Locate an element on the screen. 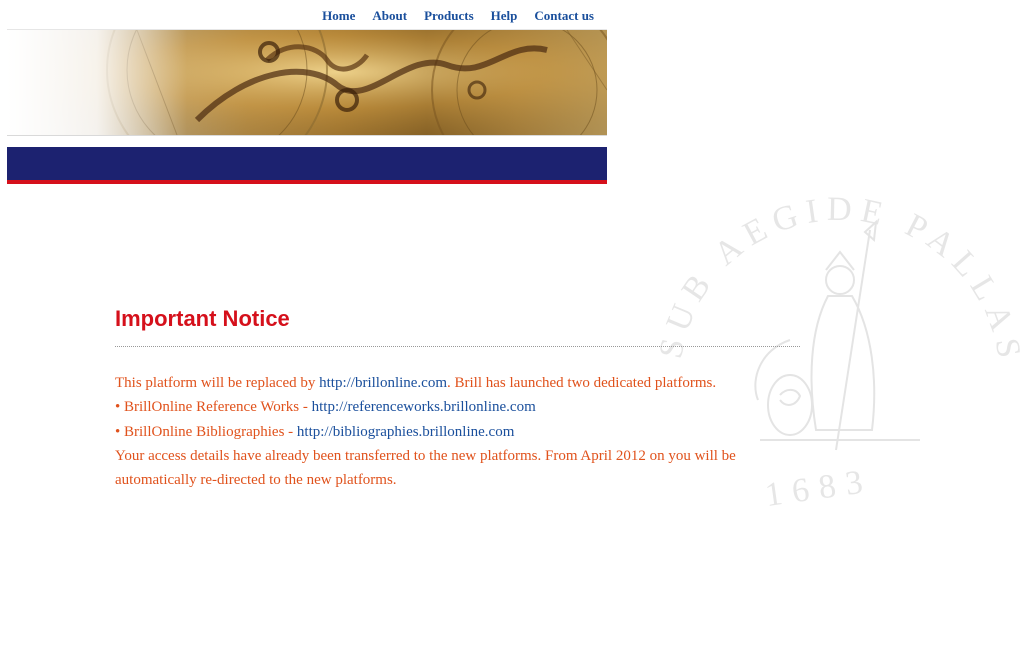  bibliographies-link: http://bibliographies.brillonline.com is located at coordinates (405, 432).